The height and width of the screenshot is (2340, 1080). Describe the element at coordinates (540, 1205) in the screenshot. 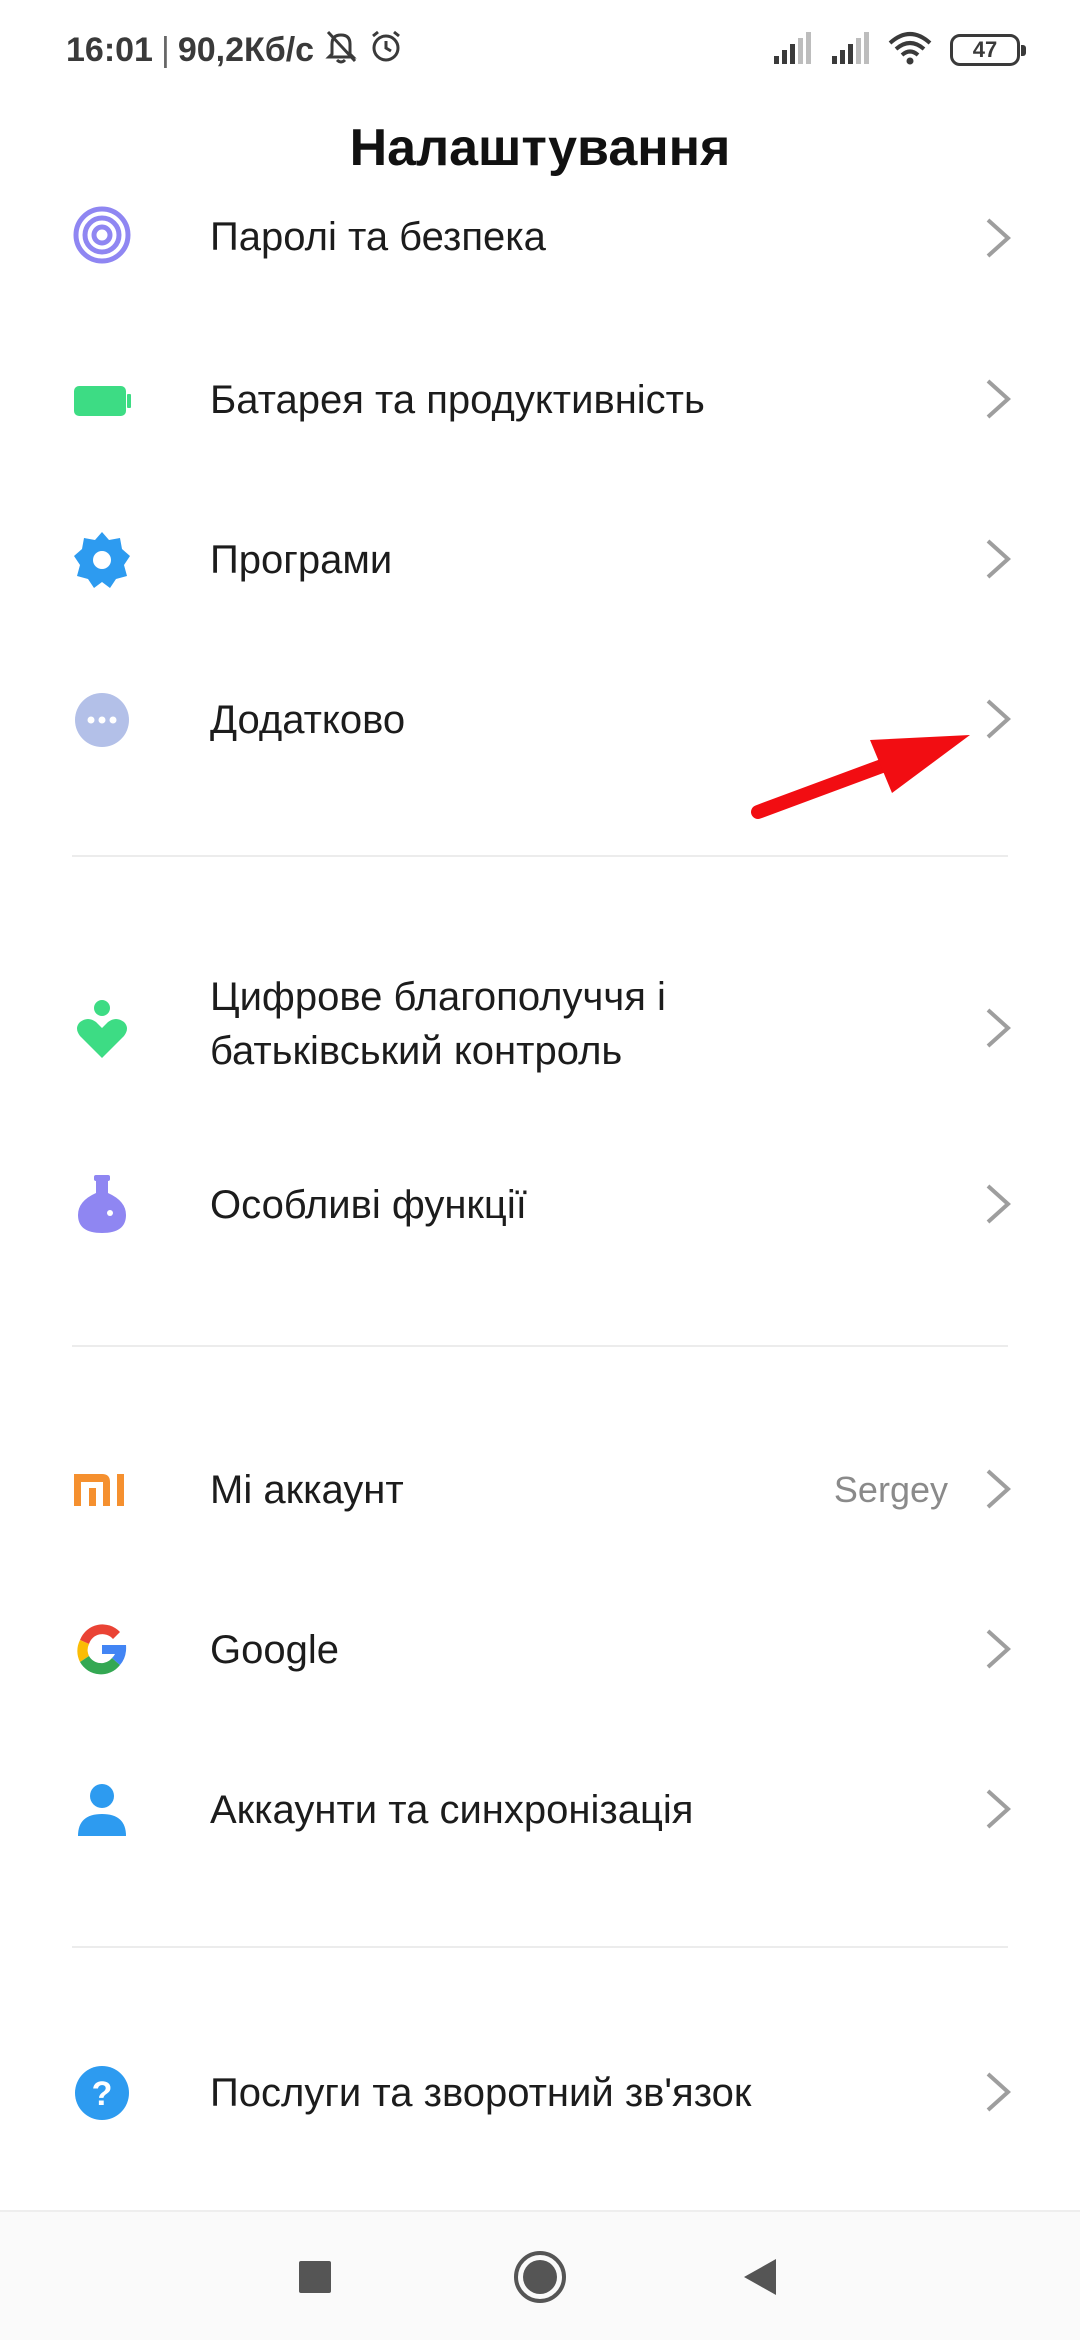

I see `settings-item-special-features: Особливі функції` at that location.